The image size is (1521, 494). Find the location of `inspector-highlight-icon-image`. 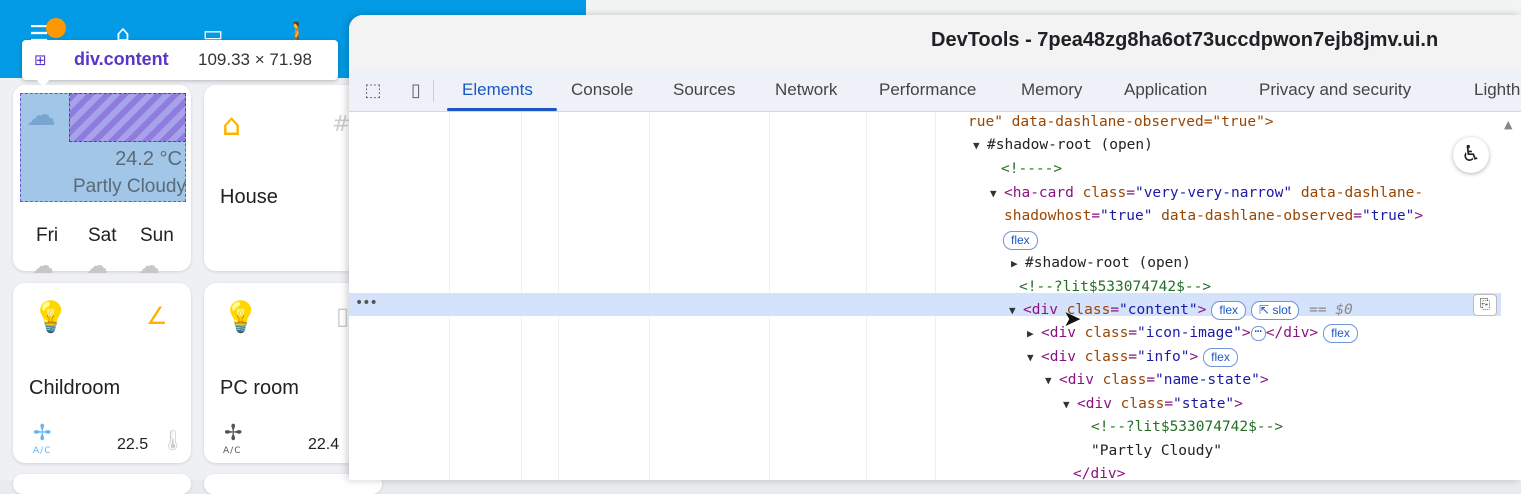

inspector-highlight-icon-image is located at coordinates (127, 117).